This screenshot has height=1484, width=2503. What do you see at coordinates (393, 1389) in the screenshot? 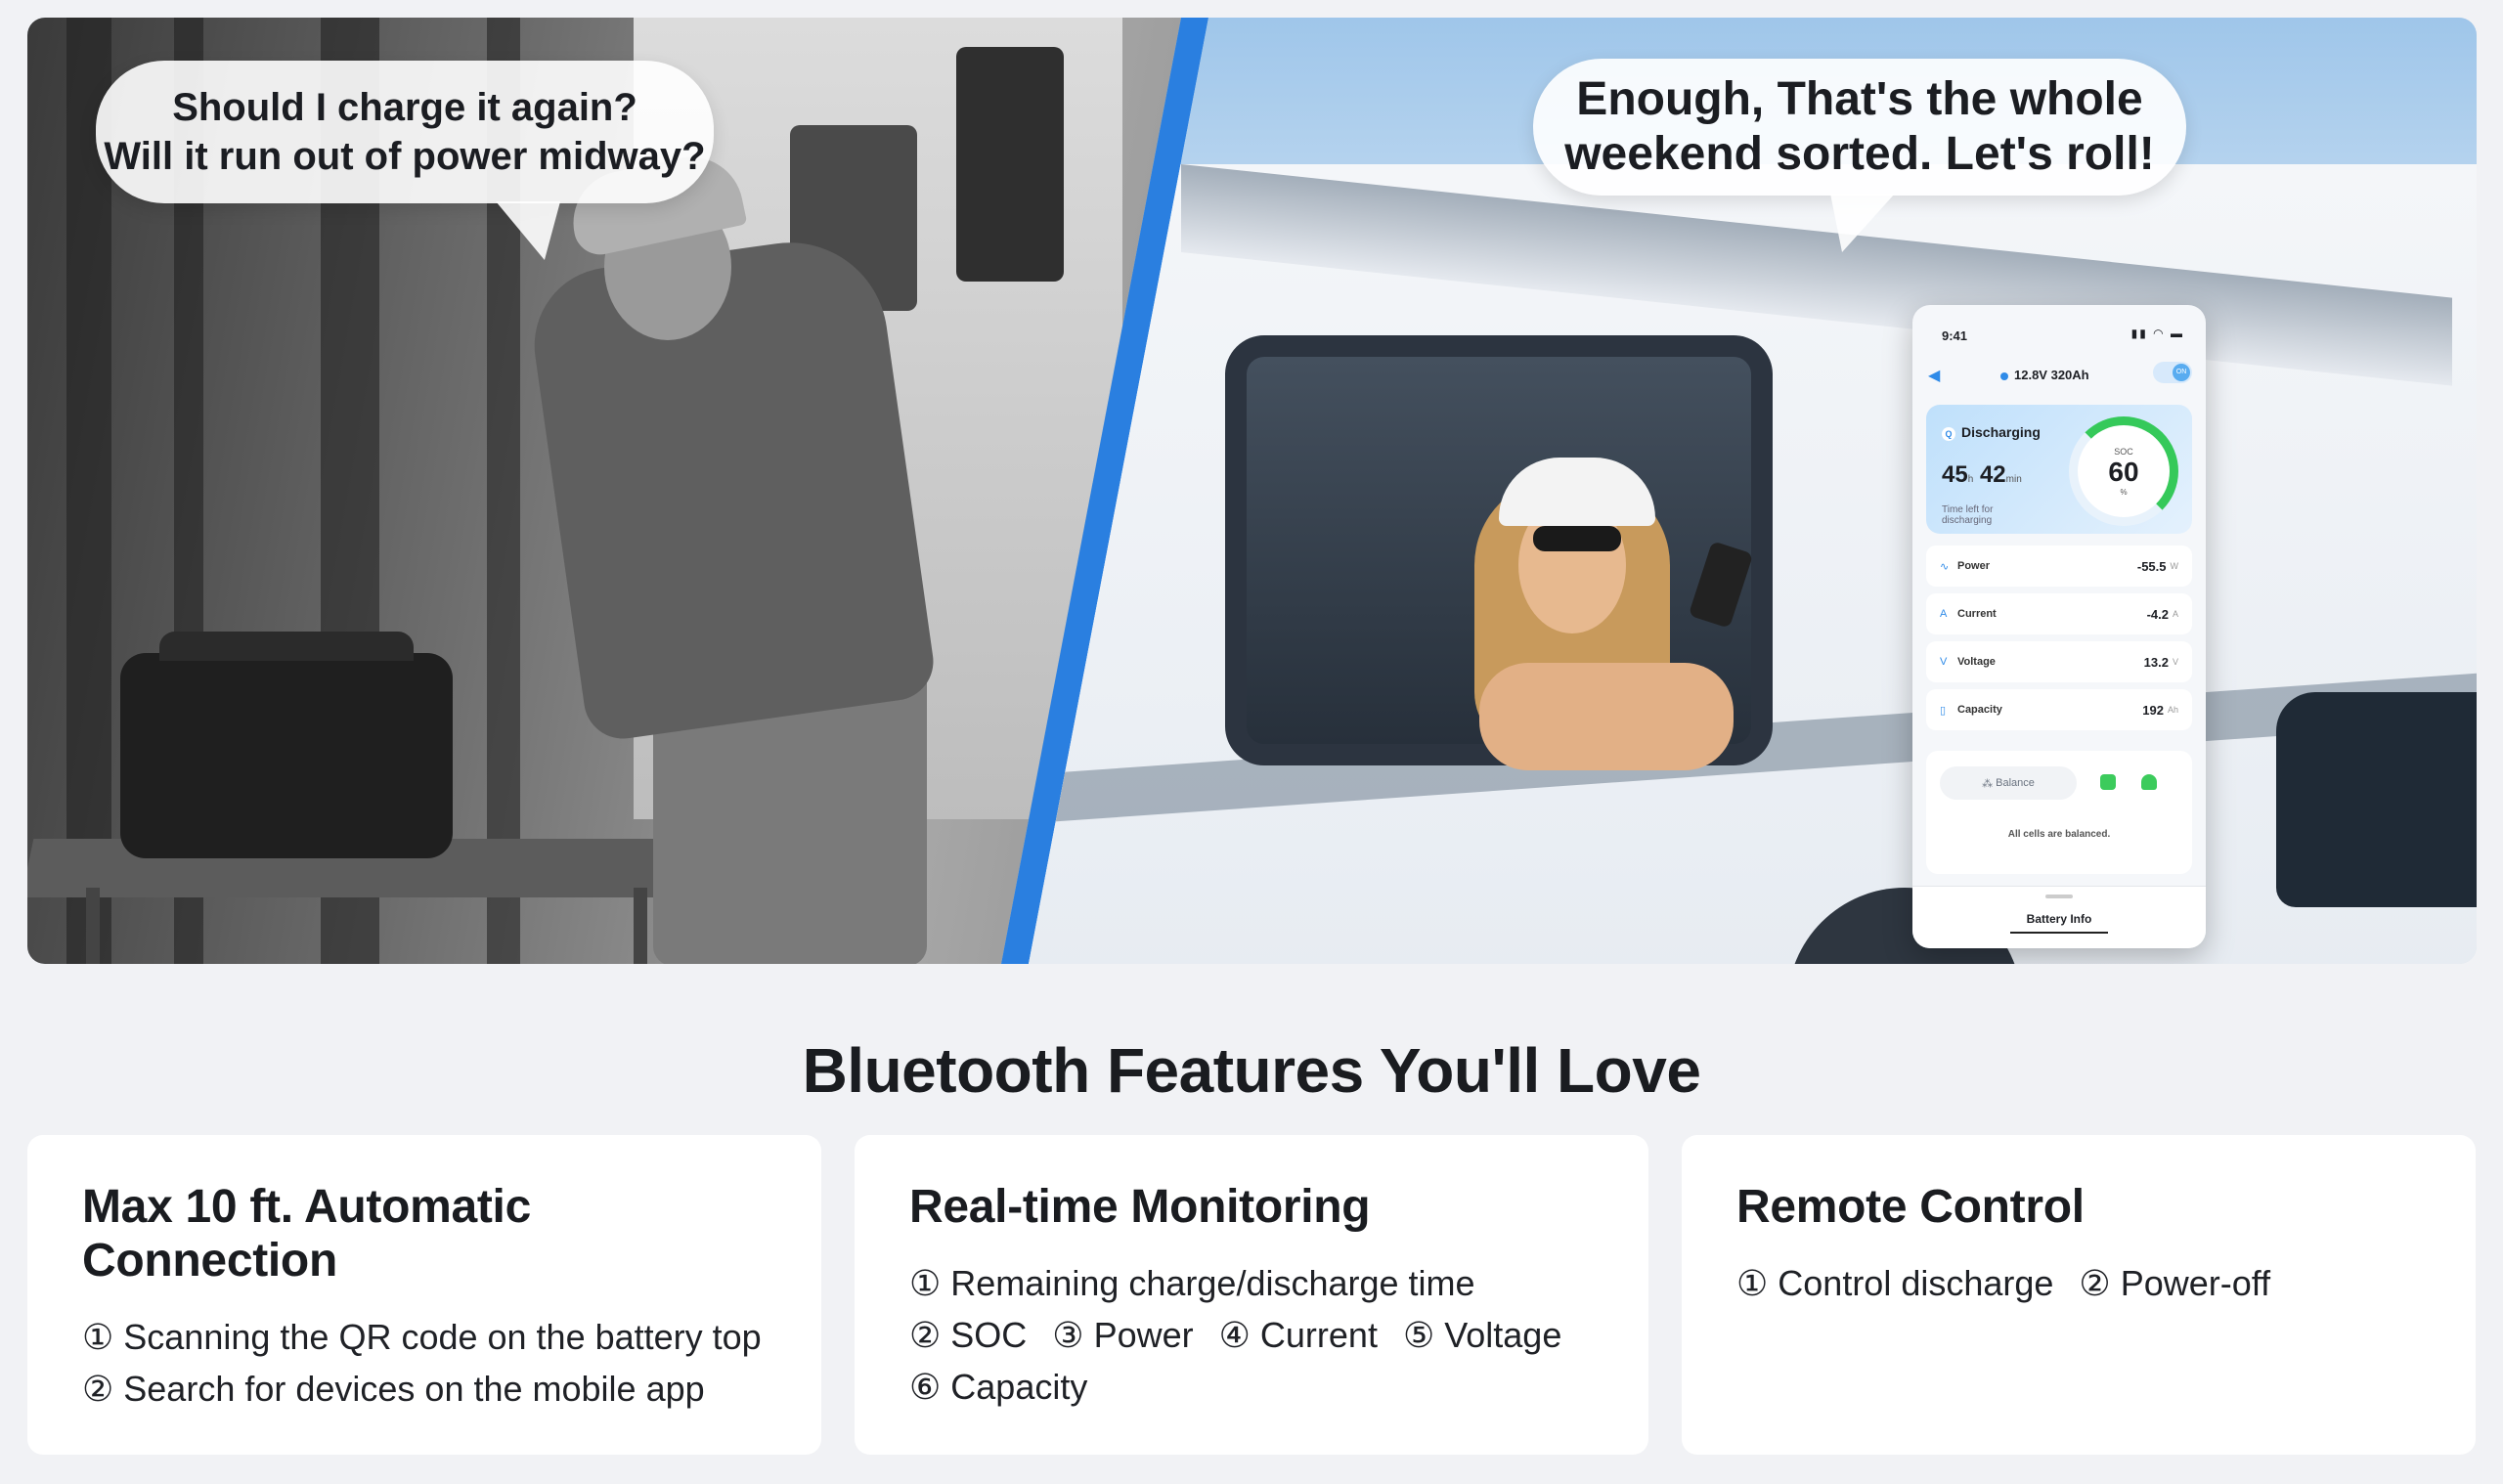
I see `feature-item: ② Search for devices on the mobile app` at bounding box center [393, 1389].